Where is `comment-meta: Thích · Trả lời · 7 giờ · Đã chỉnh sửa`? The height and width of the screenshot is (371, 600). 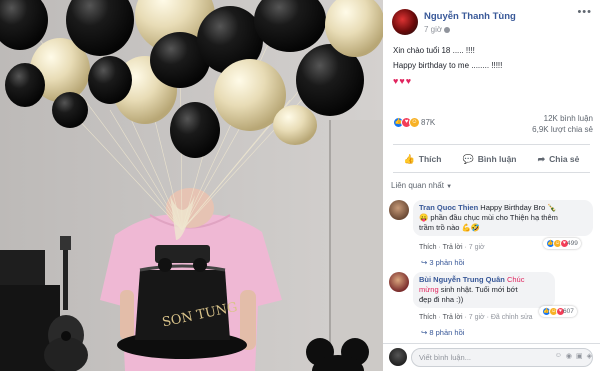
comment-meta: Thích · Trả lời · 7 giờ · Đã chỉnh sửa is located at coordinates (476, 317).